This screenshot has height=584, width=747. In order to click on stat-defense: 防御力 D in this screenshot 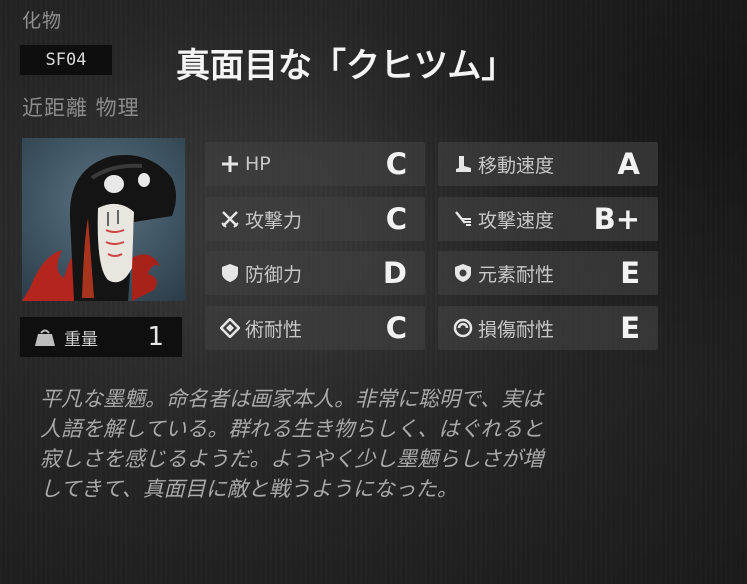, I will do `click(315, 273)`.